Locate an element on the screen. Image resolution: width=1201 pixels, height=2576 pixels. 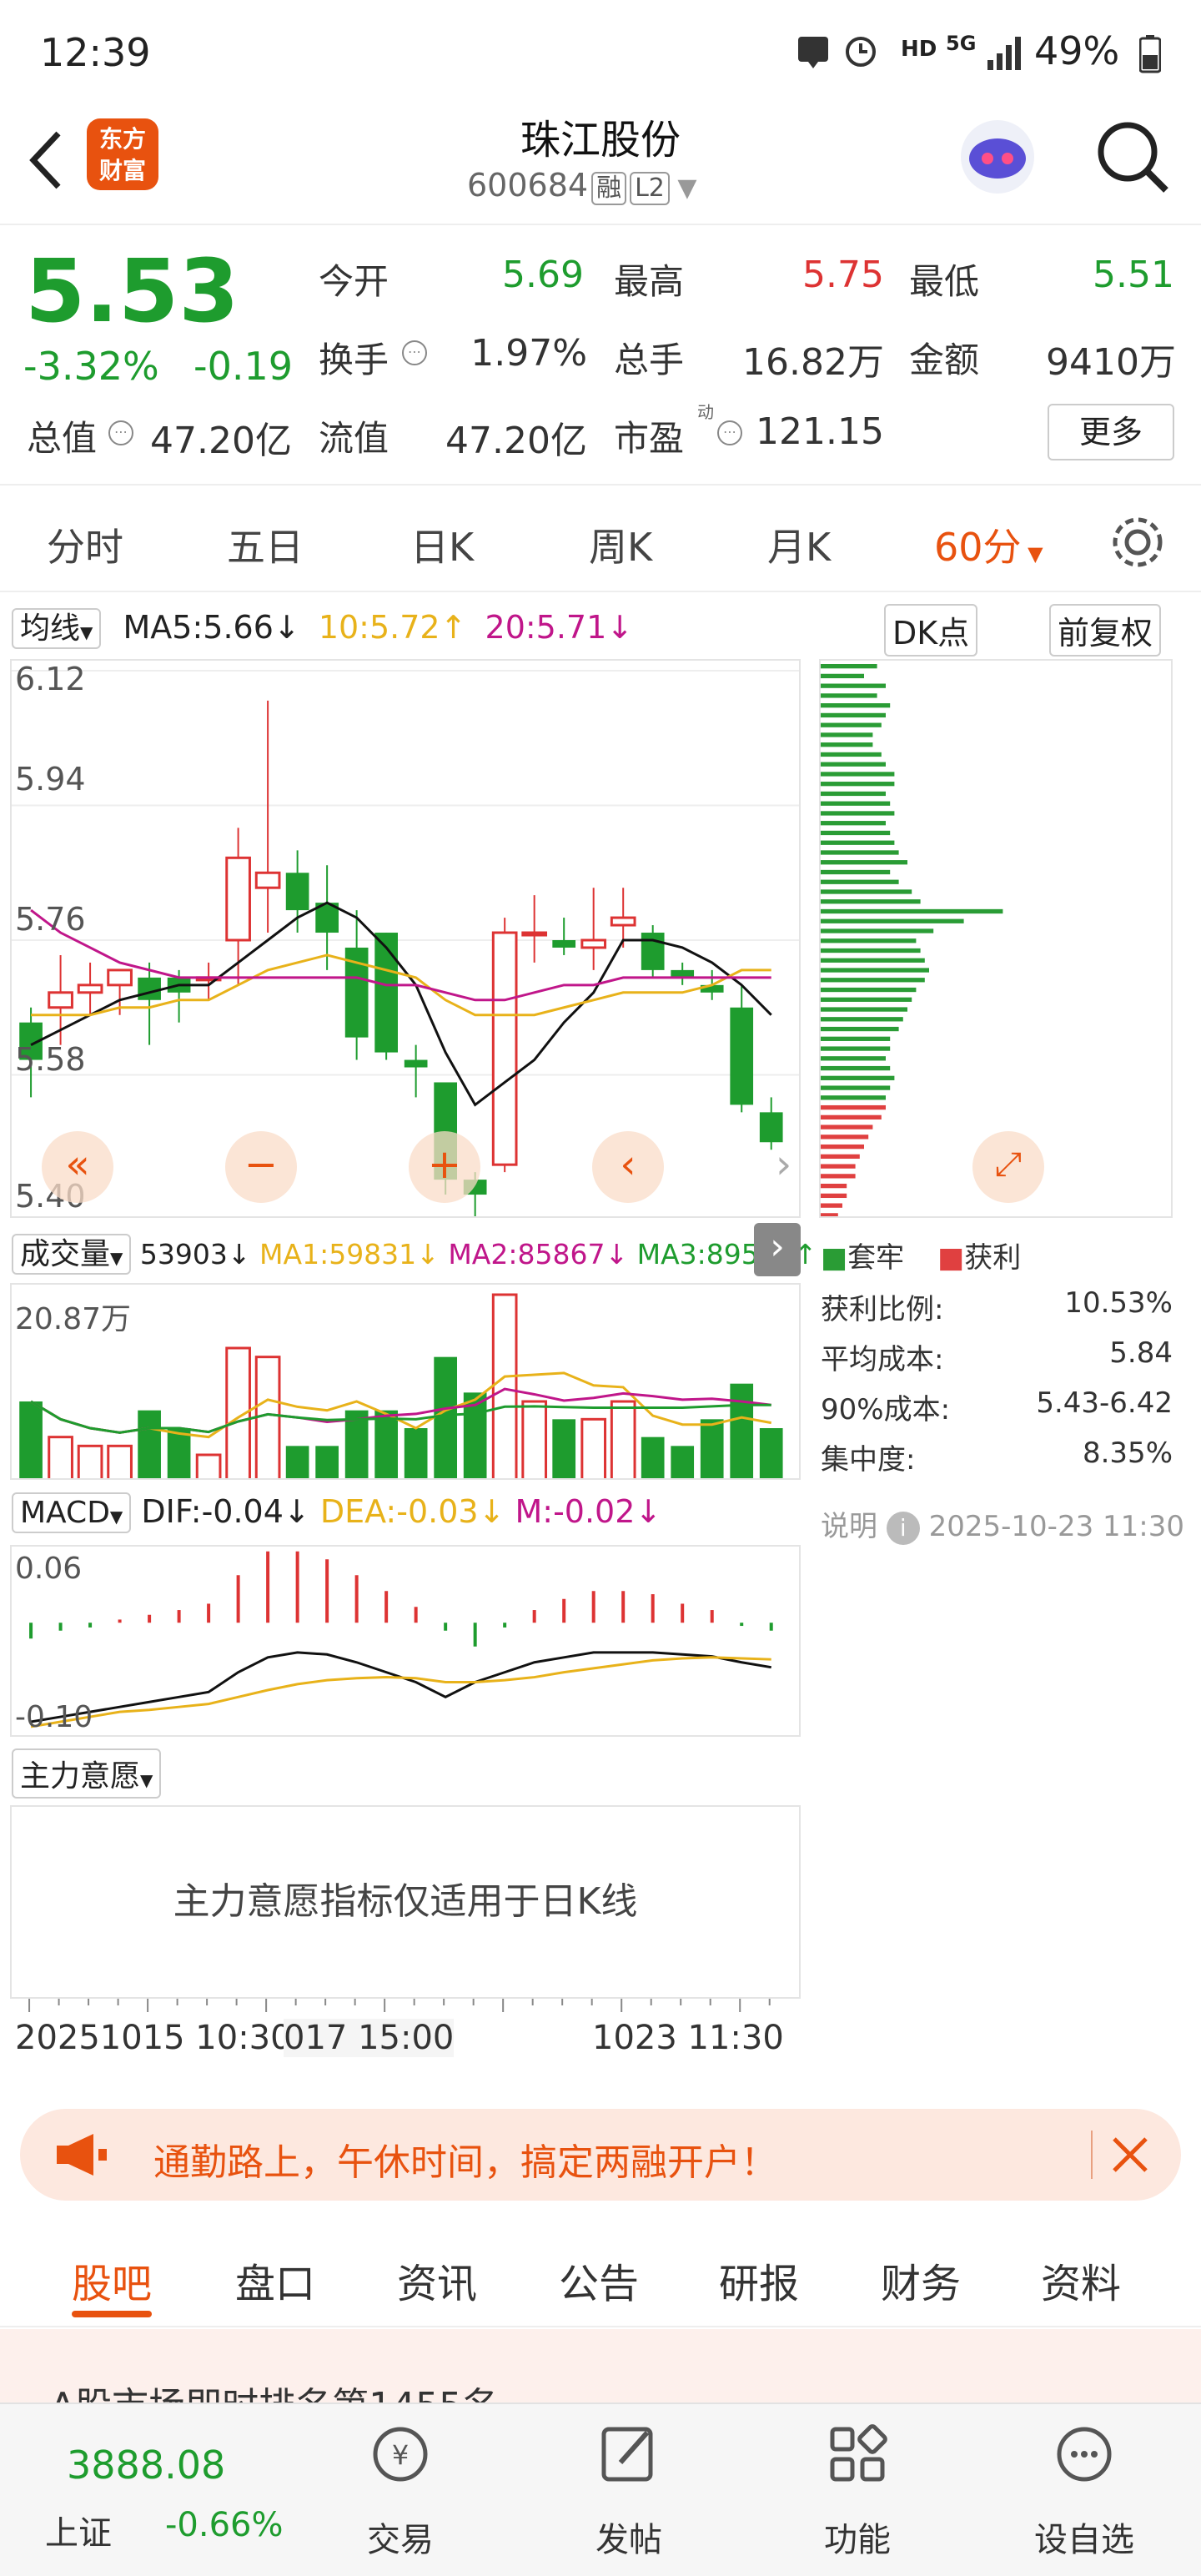
zoom-in-button: + is located at coordinates (445, 1167).